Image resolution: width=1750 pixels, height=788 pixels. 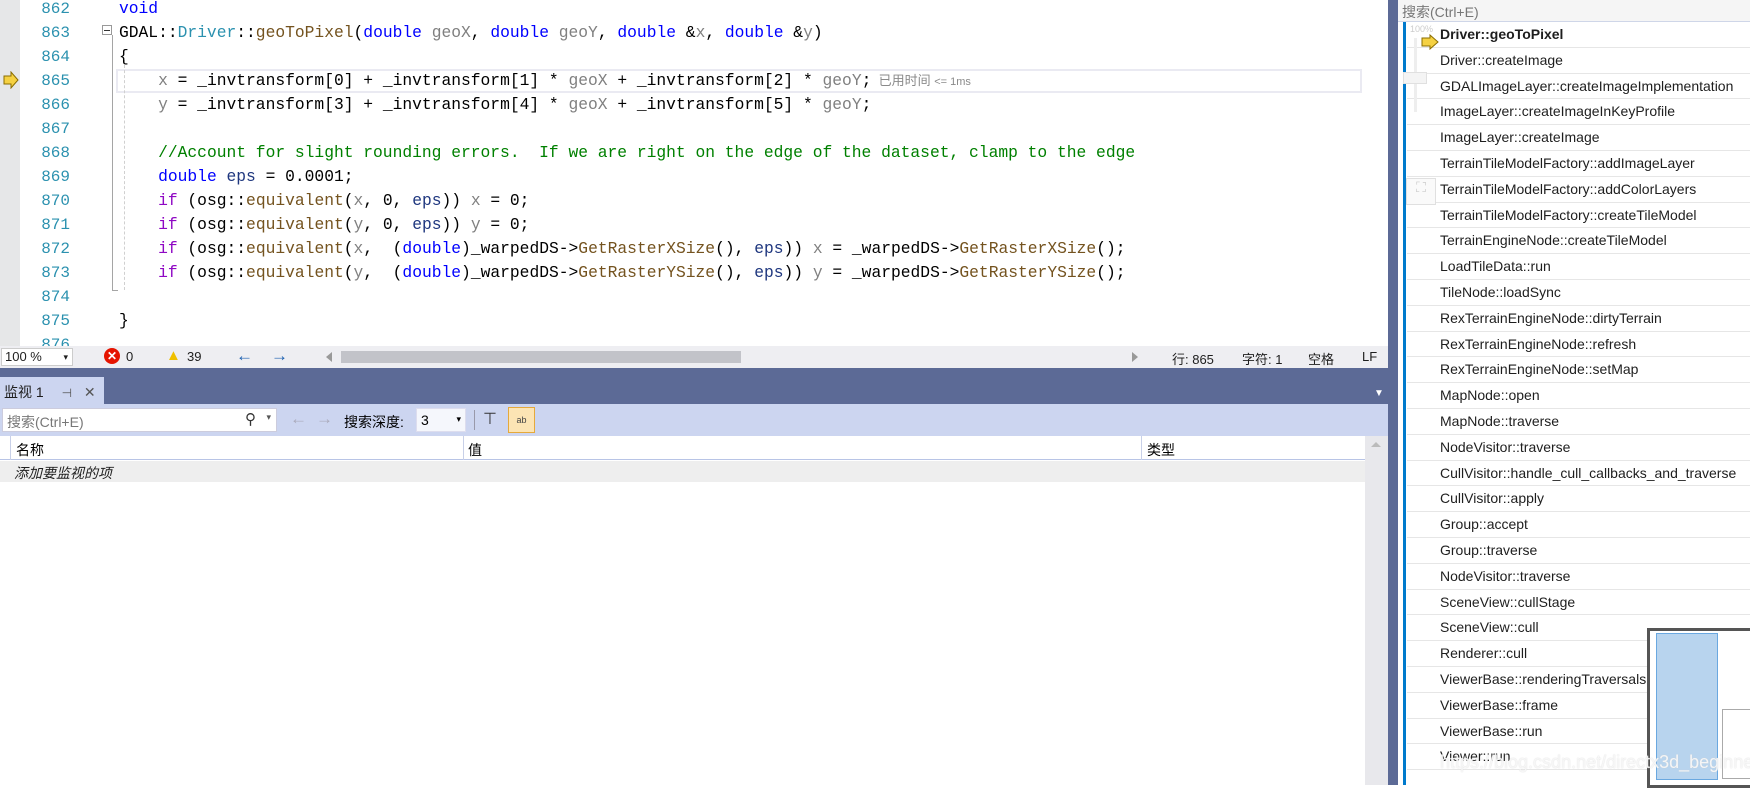 What do you see at coordinates (1578, 267) in the screenshot?
I see `call-stack-frame: LoadTileData::run` at bounding box center [1578, 267].